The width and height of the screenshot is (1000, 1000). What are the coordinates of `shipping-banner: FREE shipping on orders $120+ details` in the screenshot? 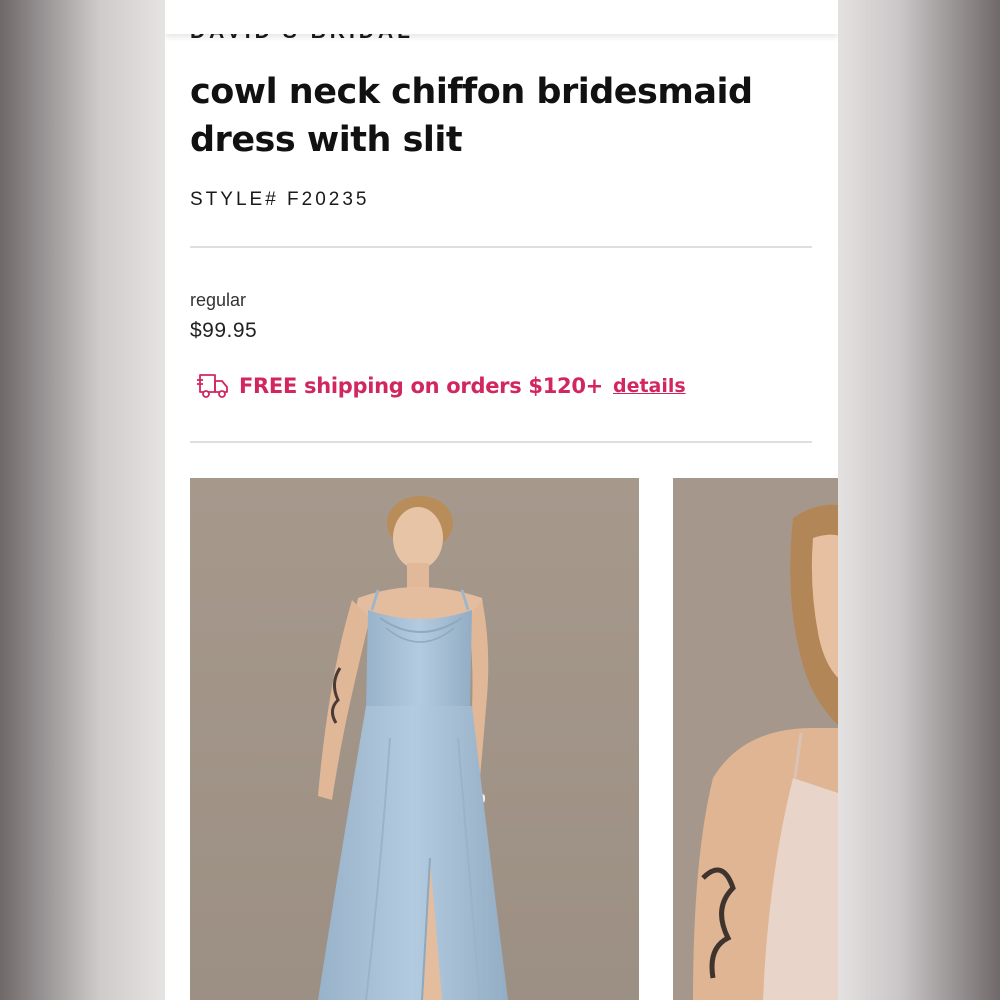 It's located at (441, 386).